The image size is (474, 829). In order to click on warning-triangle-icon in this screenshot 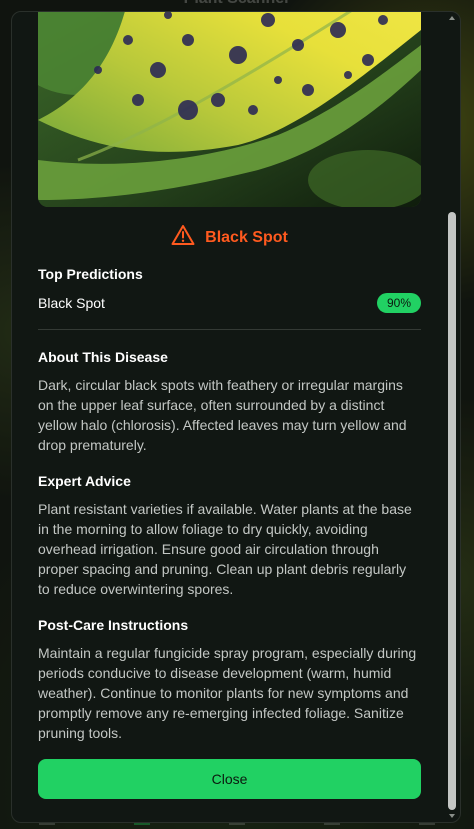, I will do `click(183, 237)`.